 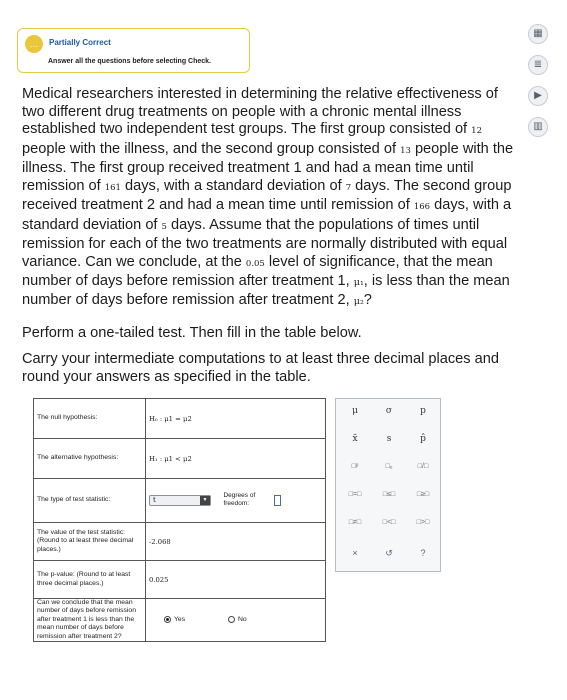 I want to click on video-icon: ▶, so click(x=538, y=96).